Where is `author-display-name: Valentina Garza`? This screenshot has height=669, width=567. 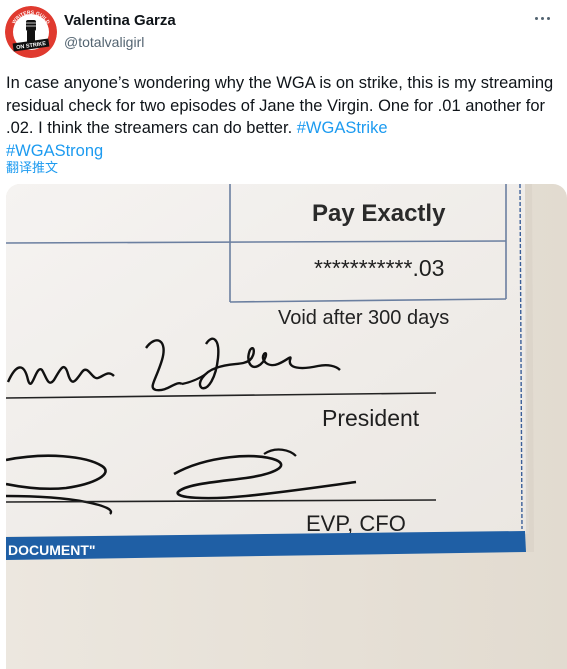 author-display-name: Valentina Garza is located at coordinates (120, 20).